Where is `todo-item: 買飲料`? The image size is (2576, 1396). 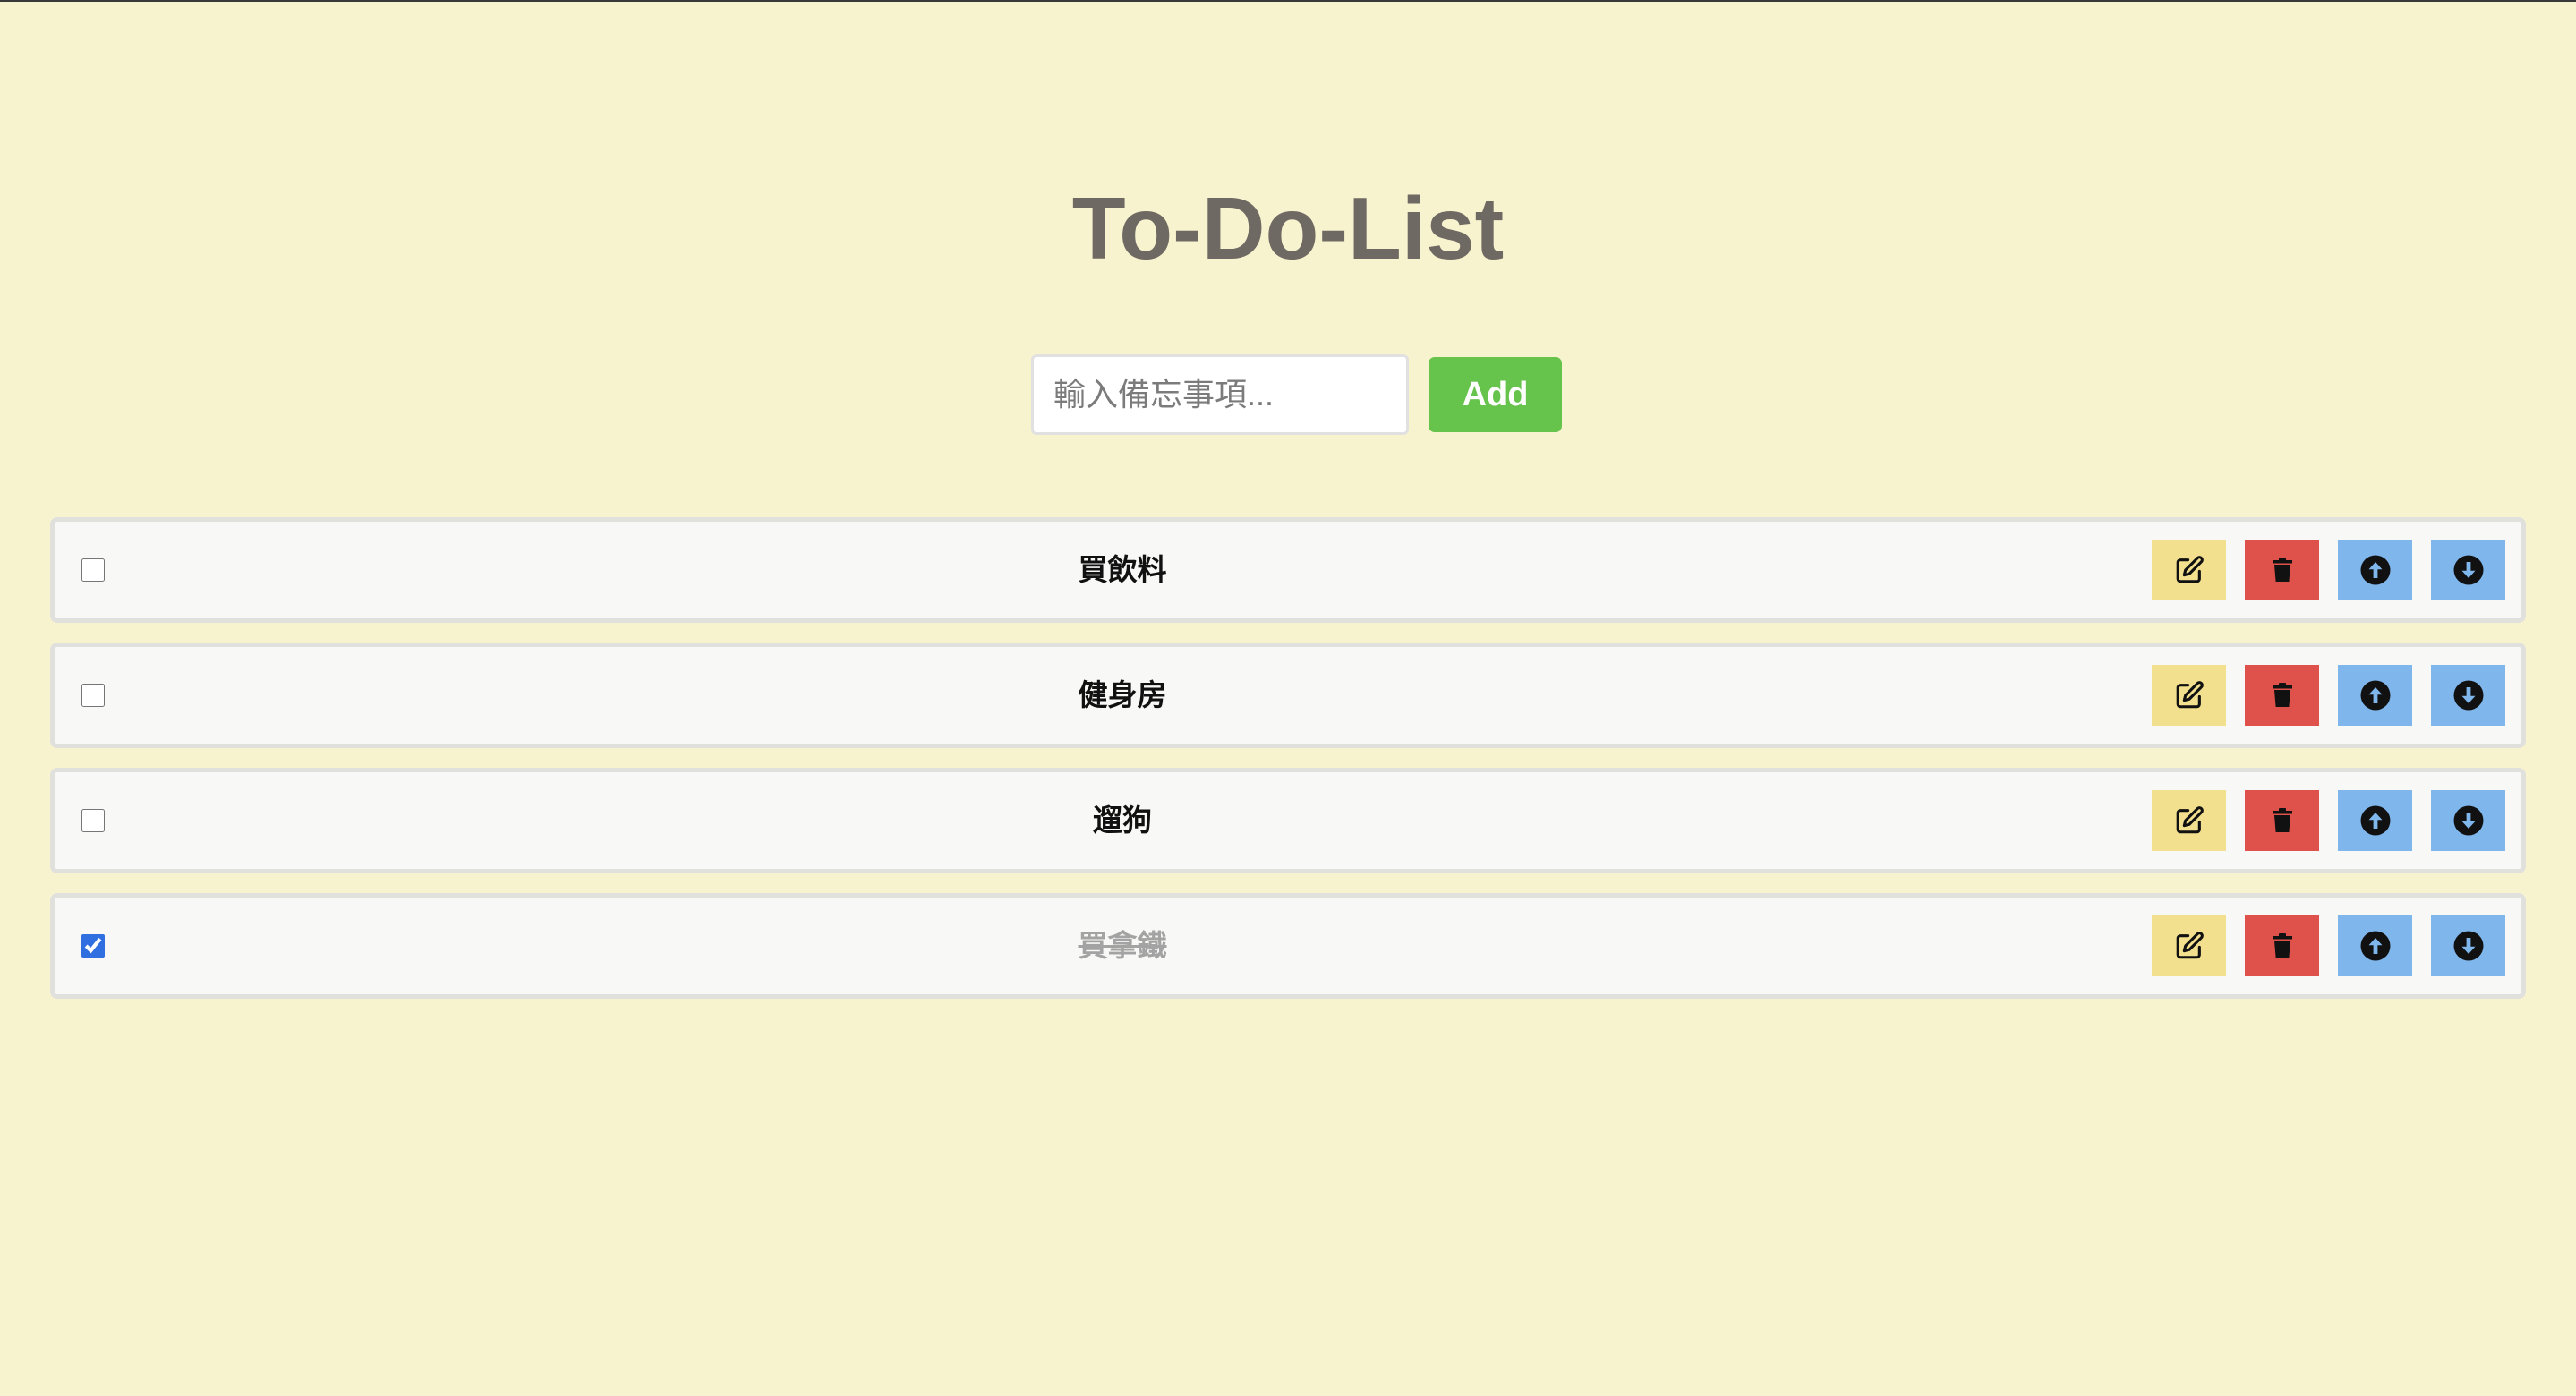
todo-item: 買飲料 is located at coordinates (1288, 570).